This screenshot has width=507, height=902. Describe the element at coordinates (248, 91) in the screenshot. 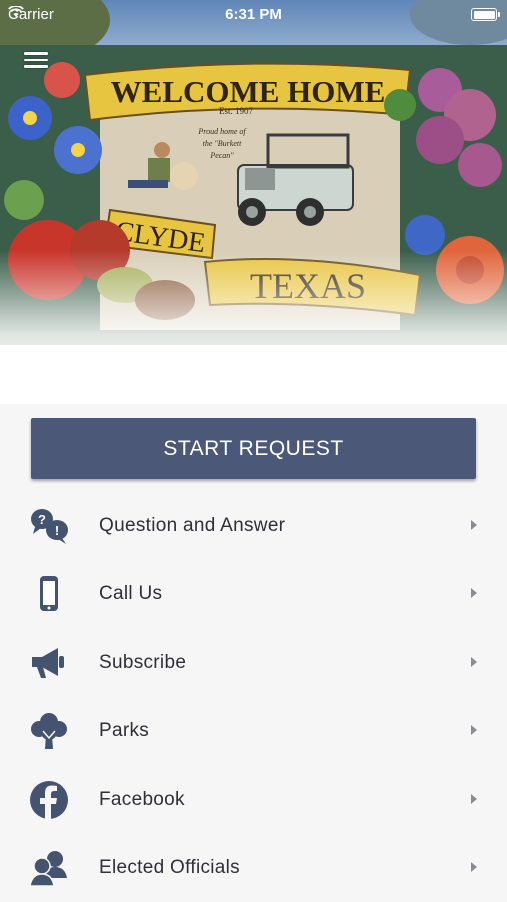

I see `mural-welcome-text: WELCOME HOME` at that location.